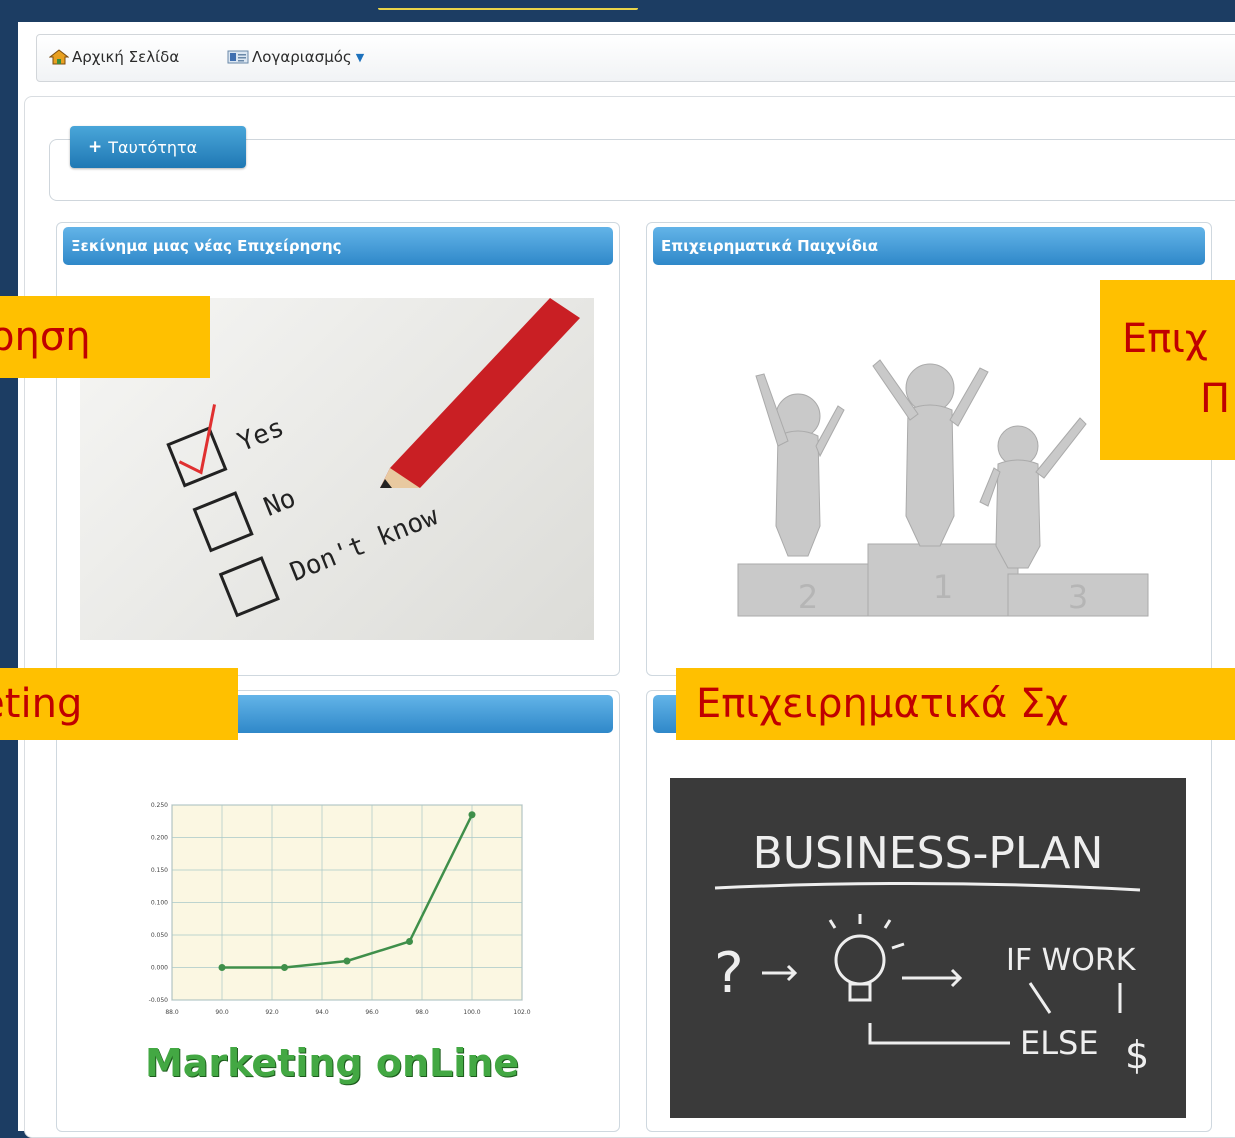  I want to click on y-tick-label: 0.200, so click(159, 838).